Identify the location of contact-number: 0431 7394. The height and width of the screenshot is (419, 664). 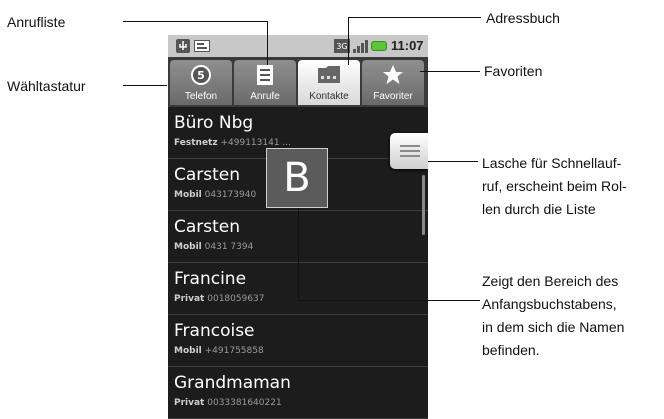
(229, 247).